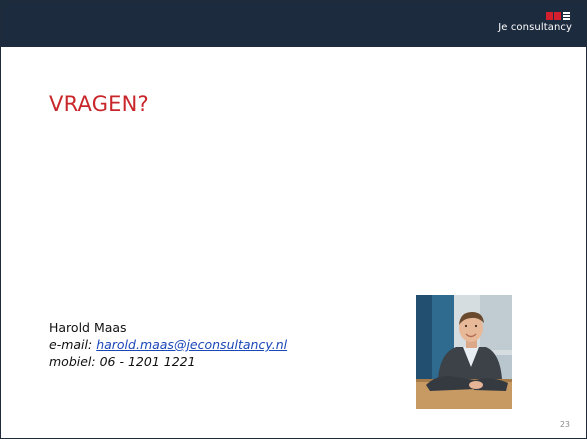  What do you see at coordinates (147, 361) in the screenshot?
I see `phone-number: 06 - 1201 1221` at bounding box center [147, 361].